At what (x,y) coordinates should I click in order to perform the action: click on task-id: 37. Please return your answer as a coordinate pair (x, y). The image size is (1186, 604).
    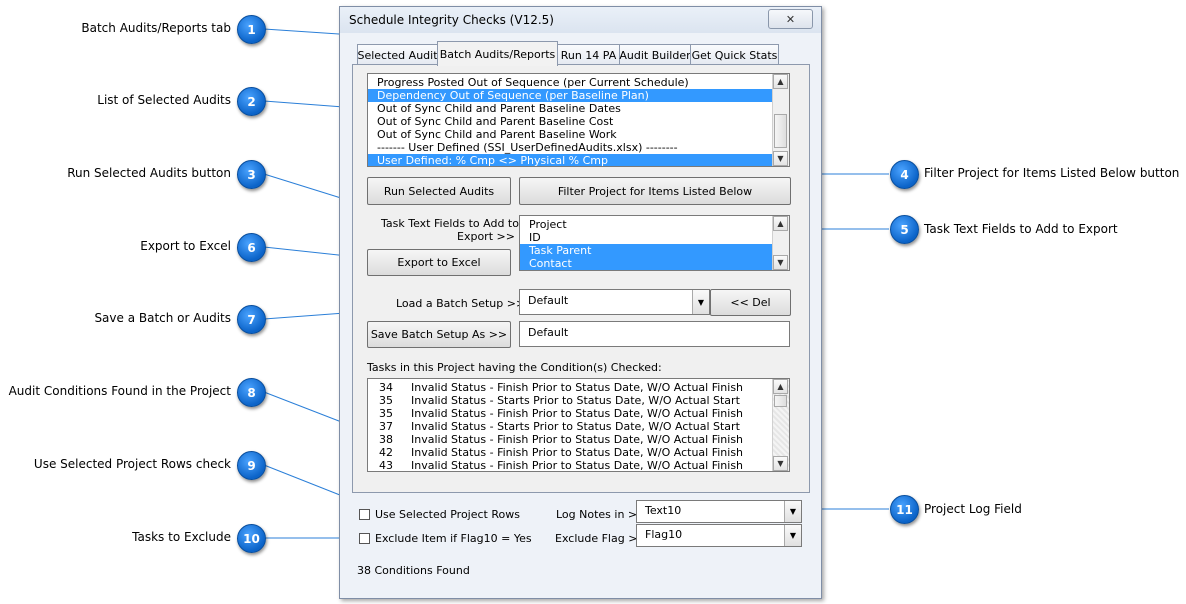
    Looking at the image, I should click on (386, 426).